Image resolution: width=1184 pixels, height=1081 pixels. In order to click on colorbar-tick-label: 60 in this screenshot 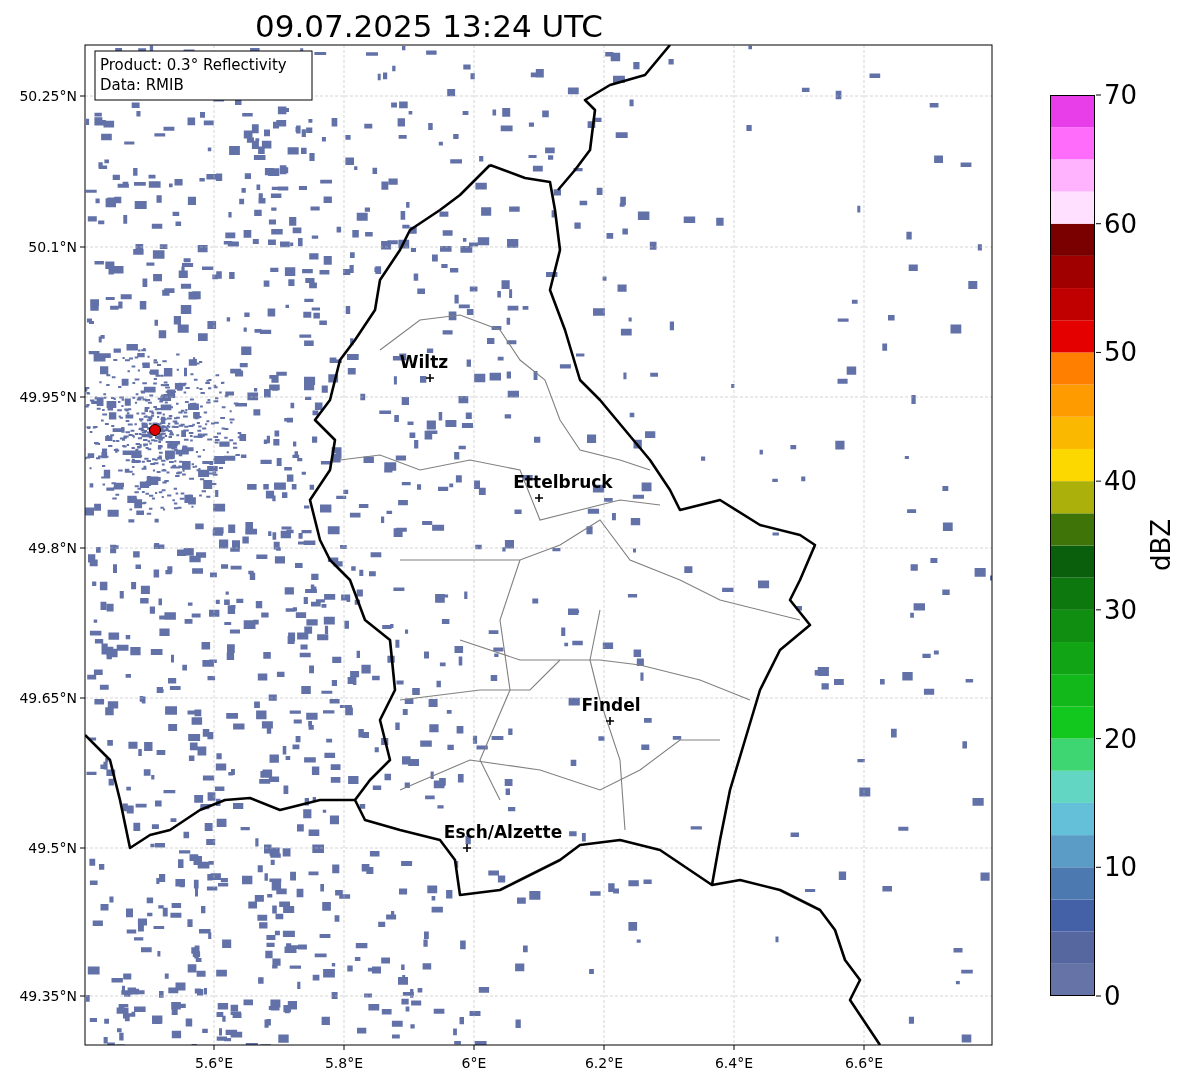, I will do `click(1121, 223)`.